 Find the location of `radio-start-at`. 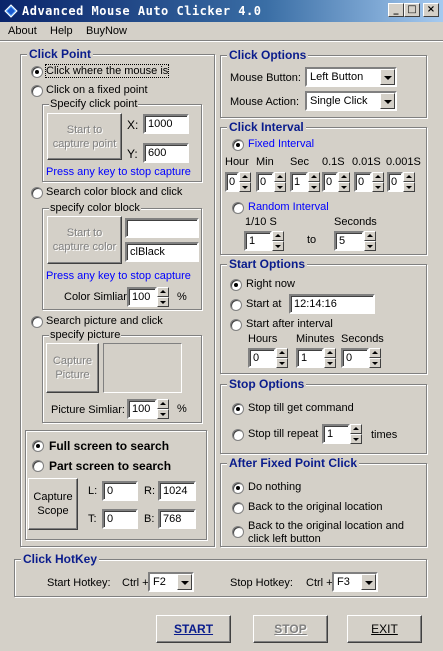

radio-start-at is located at coordinates (236, 305).